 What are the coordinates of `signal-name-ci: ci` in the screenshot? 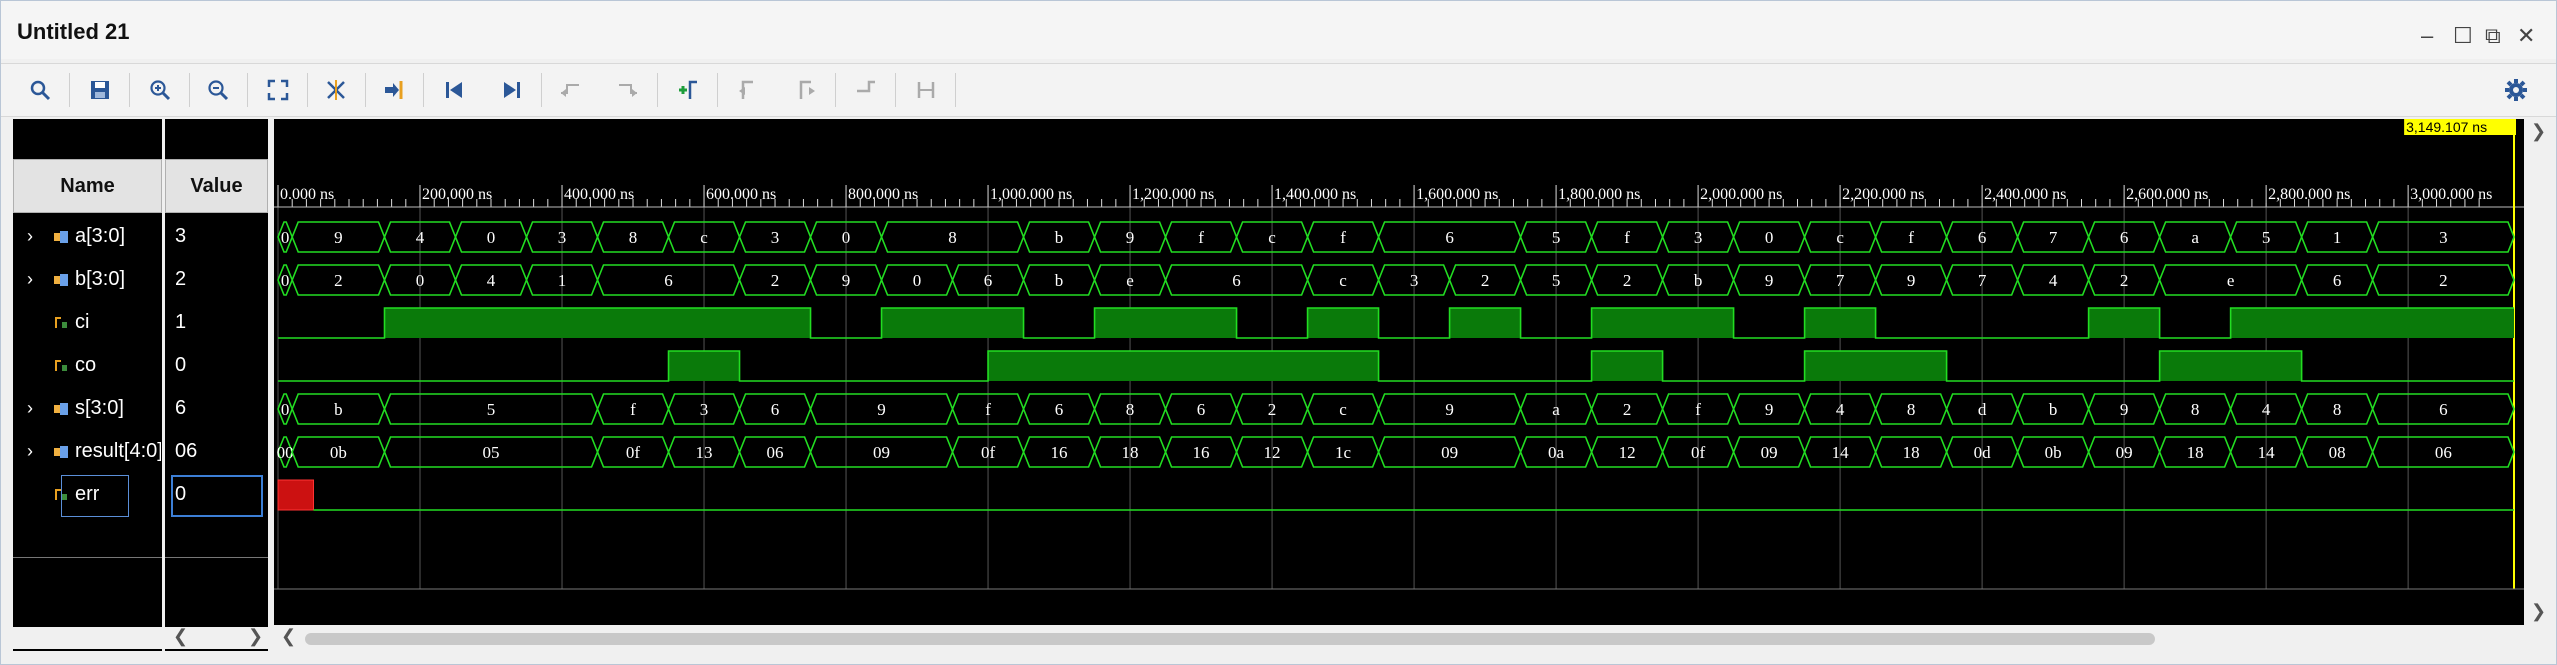 It's located at (82, 322).